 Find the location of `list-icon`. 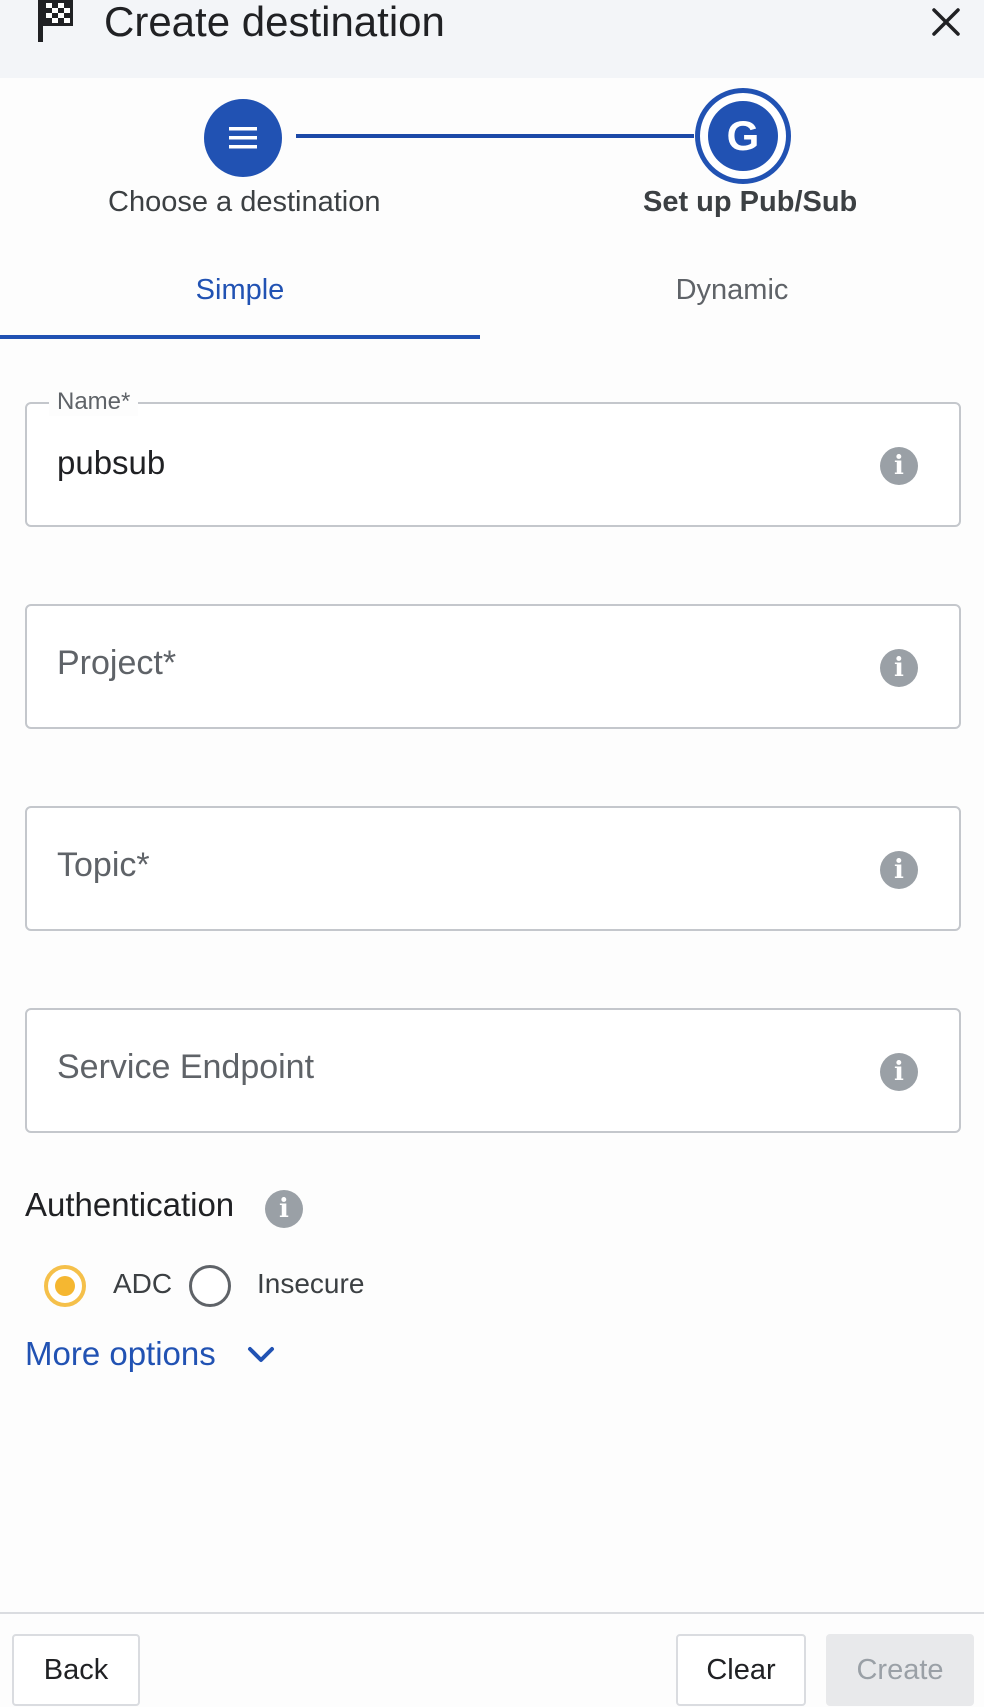

list-icon is located at coordinates (243, 138).